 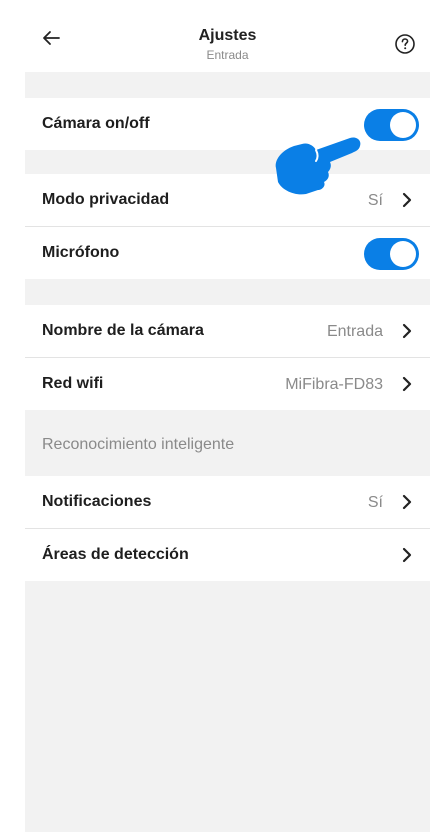 I want to click on question-circle-icon, so click(x=405, y=44).